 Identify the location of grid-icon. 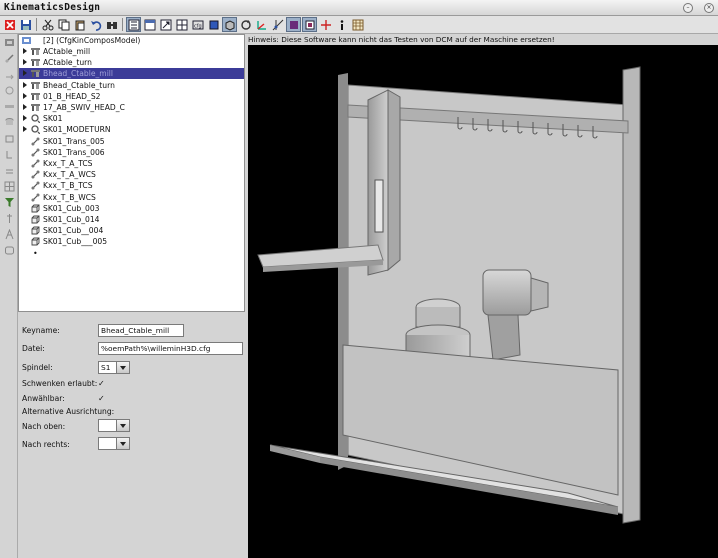
(9, 186).